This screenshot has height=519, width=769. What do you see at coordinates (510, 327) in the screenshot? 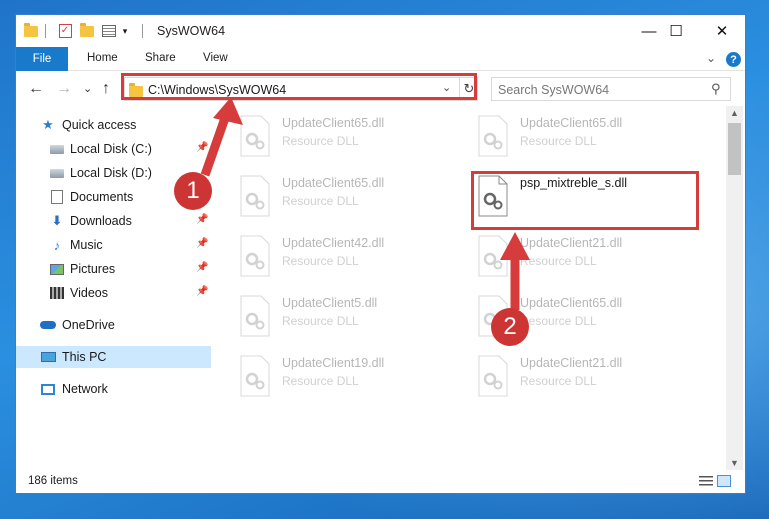
I see `step-2-badge: 2` at bounding box center [510, 327].